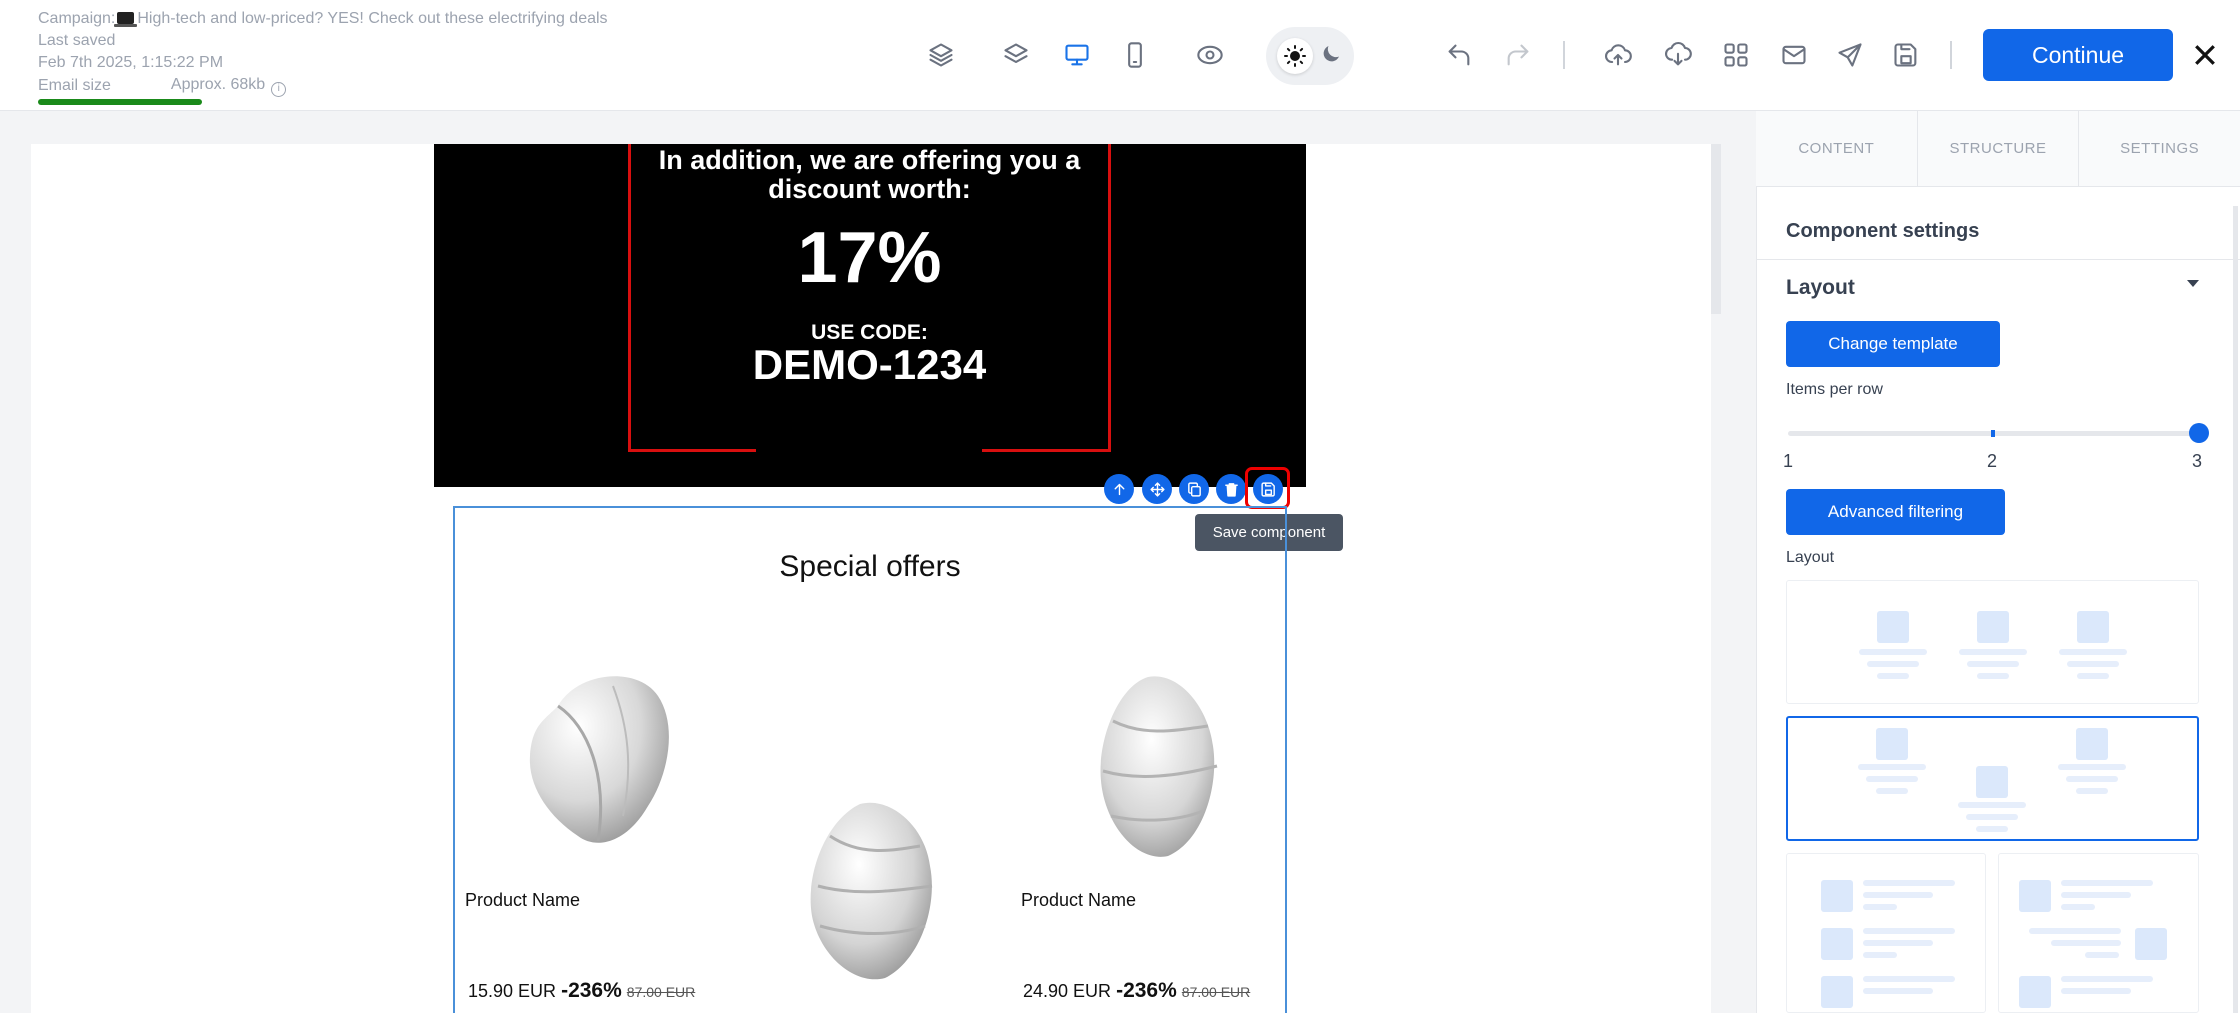  I want to click on layout-option-grid, so click(1992, 642).